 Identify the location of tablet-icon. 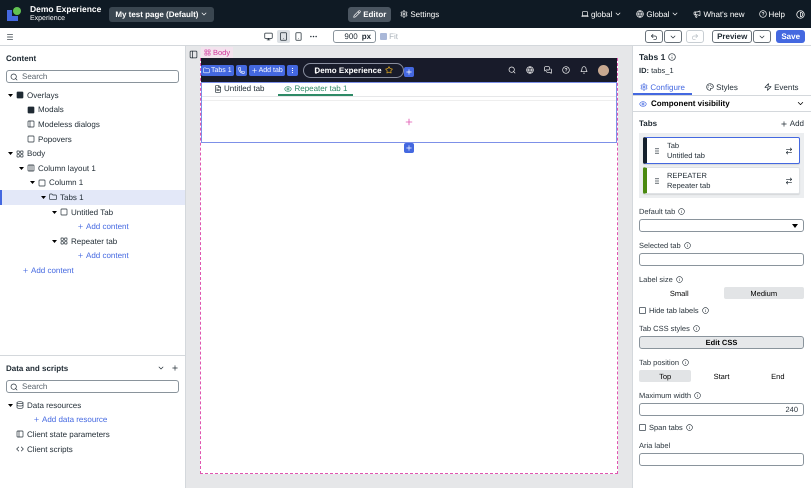
(283, 36).